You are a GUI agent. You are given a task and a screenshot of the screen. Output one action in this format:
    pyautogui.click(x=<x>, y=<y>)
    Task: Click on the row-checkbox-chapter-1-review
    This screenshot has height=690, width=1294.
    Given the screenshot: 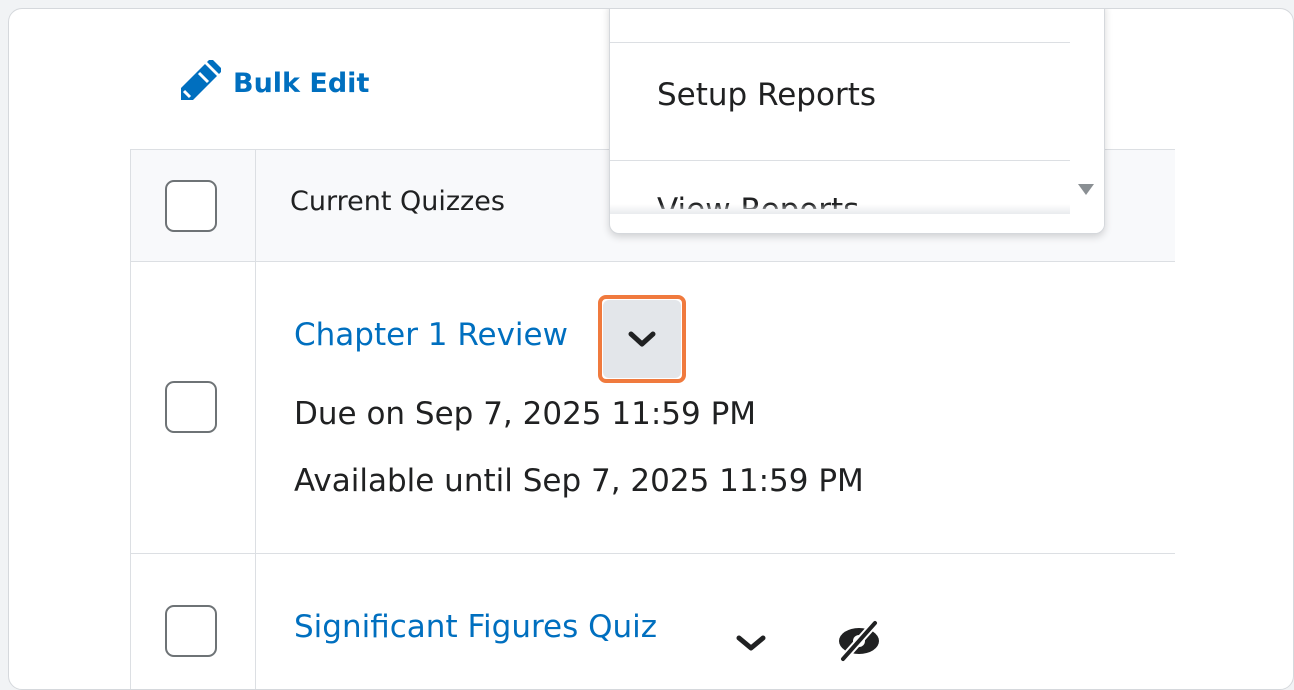 What is the action you would take?
    pyautogui.click(x=191, y=407)
    